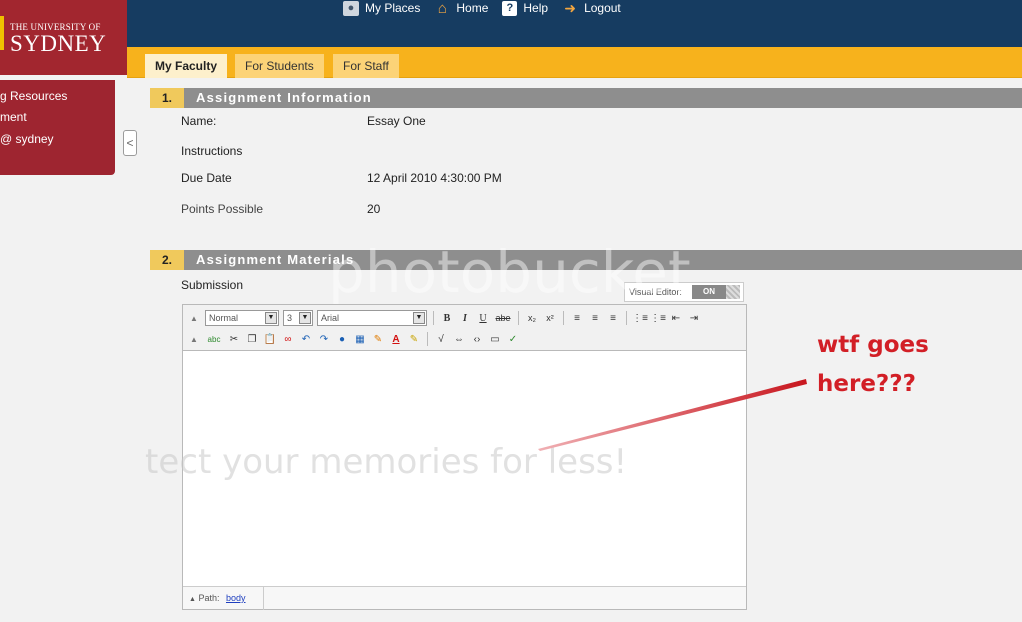  I want to click on pencil-icon: ✎, so click(378, 339).